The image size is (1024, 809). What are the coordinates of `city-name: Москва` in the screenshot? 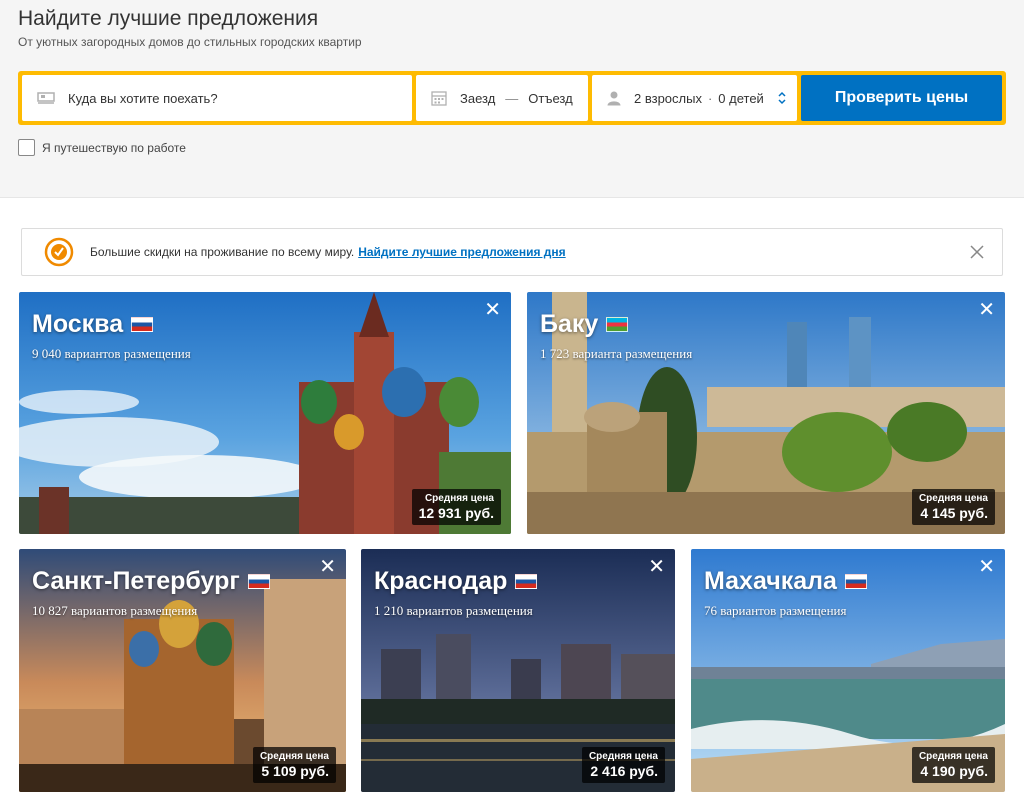 It's located at (93, 324).